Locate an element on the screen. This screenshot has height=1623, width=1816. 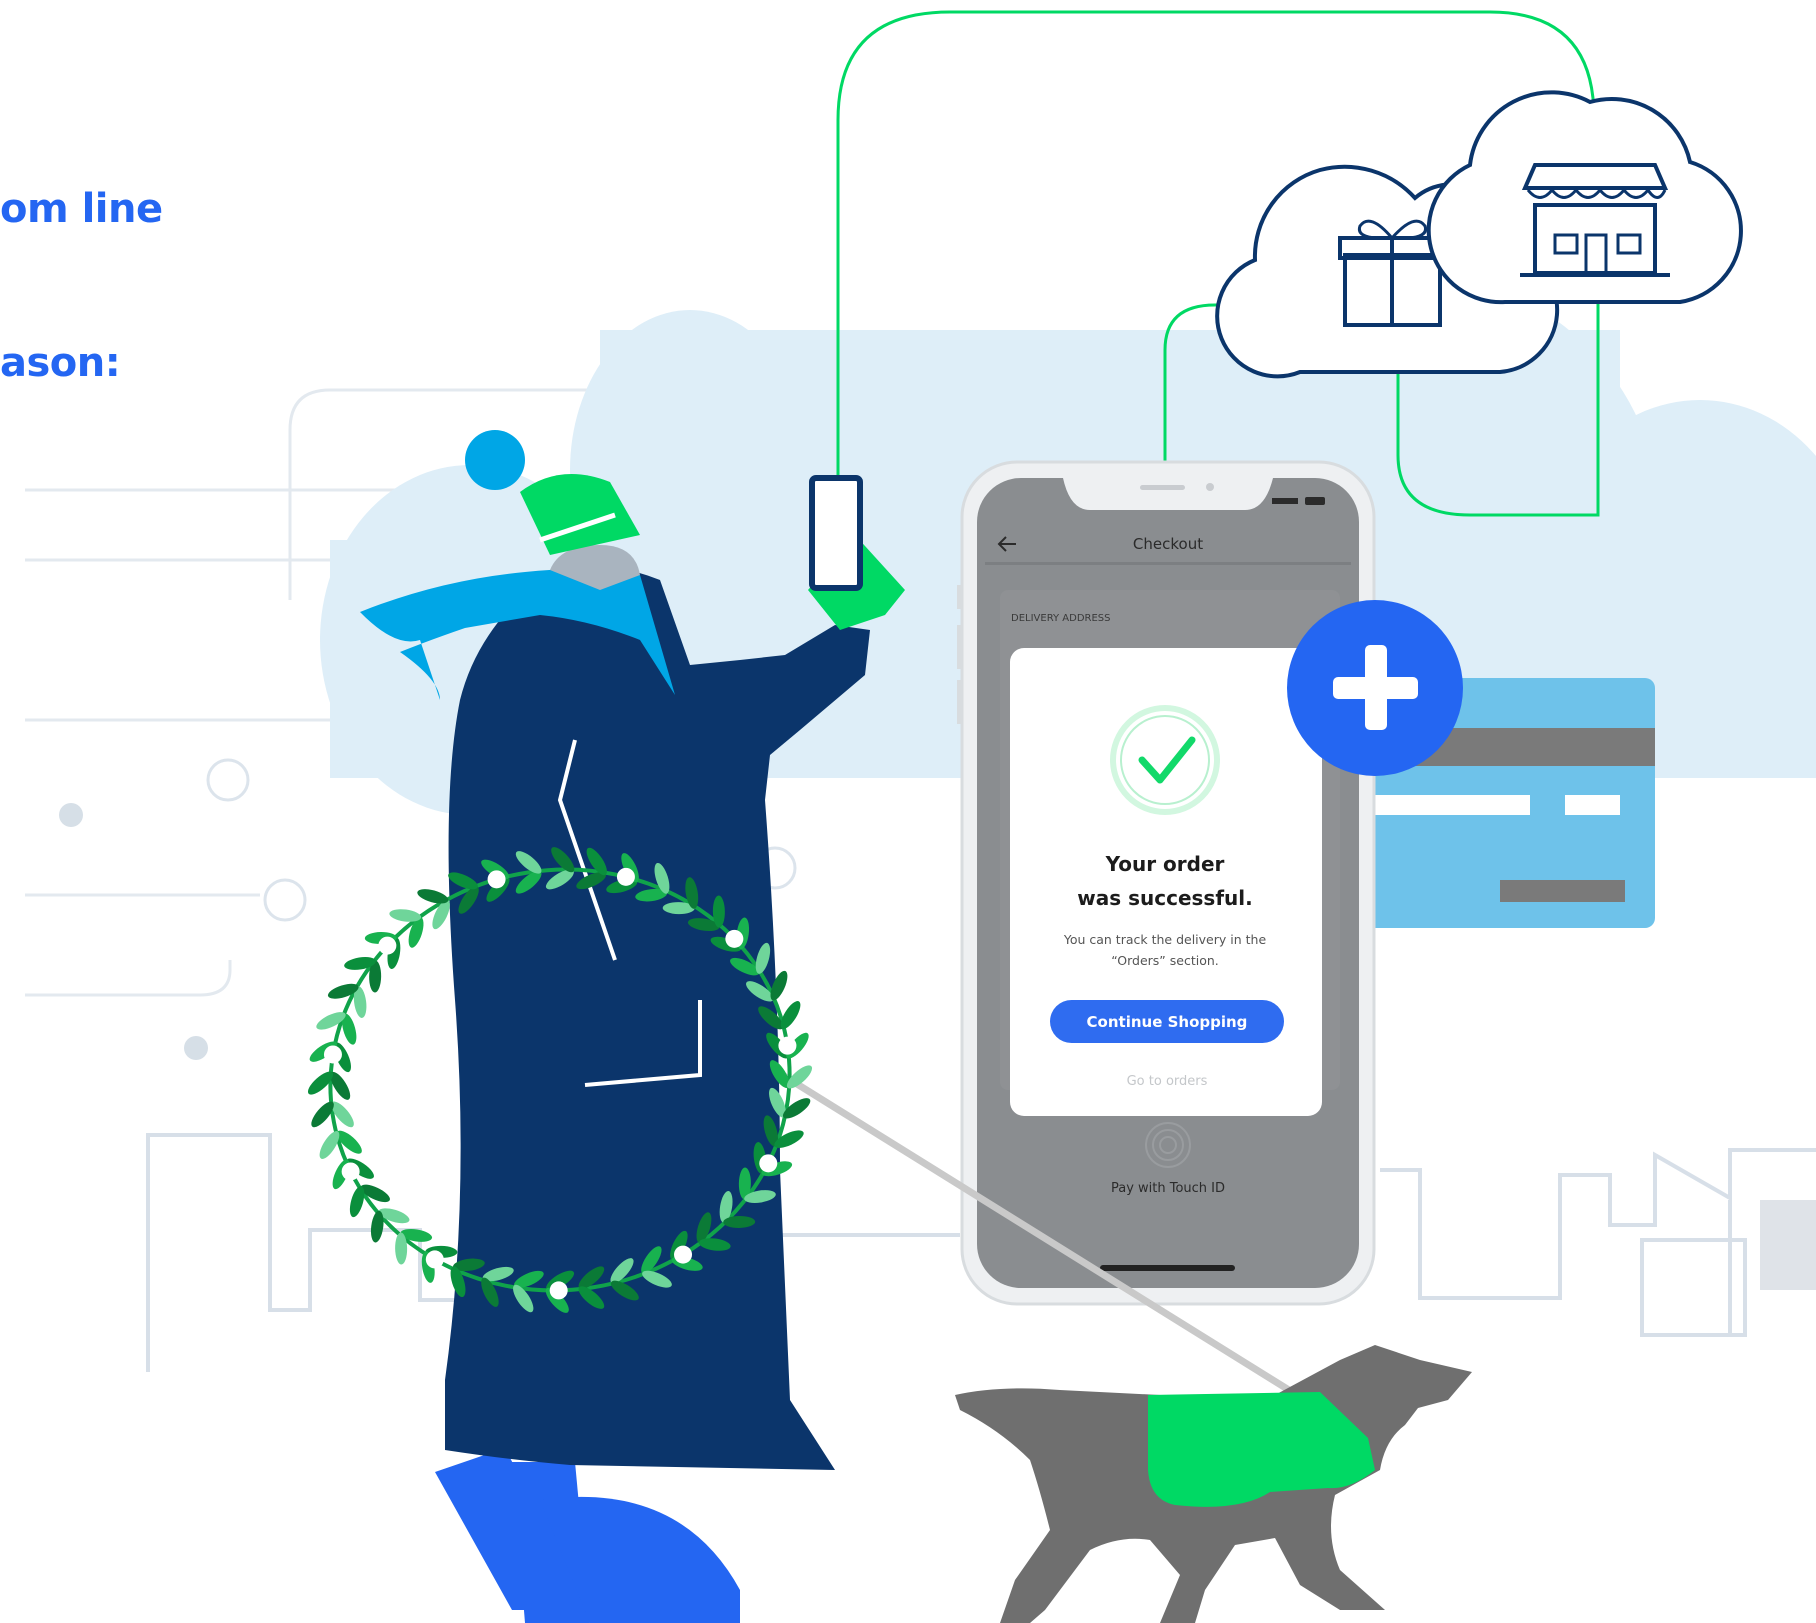
store-cloud-icon is located at coordinates (1584, 197).